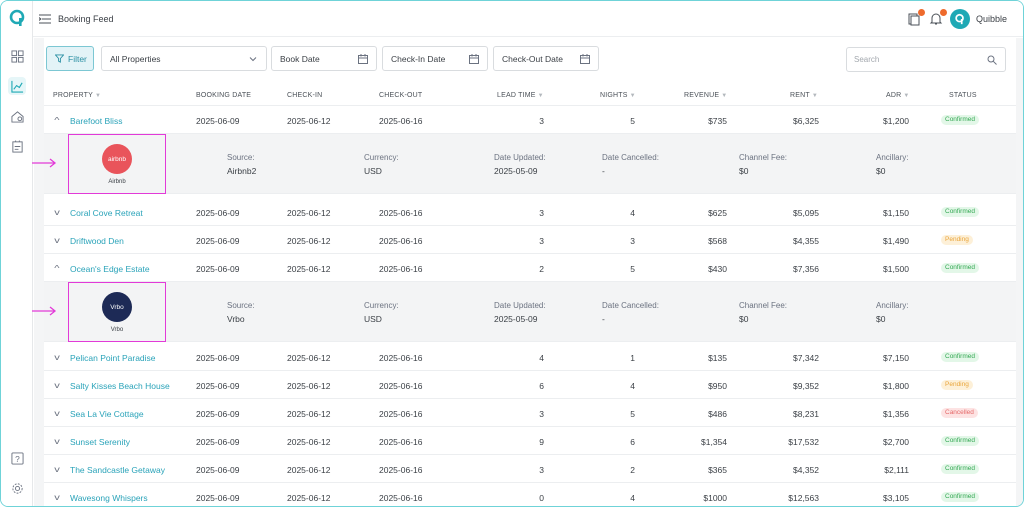 Image resolution: width=1024 pixels, height=507 pixels. What do you see at coordinates (135, 58) in the screenshot?
I see `properties-select-value: All Properties` at bounding box center [135, 58].